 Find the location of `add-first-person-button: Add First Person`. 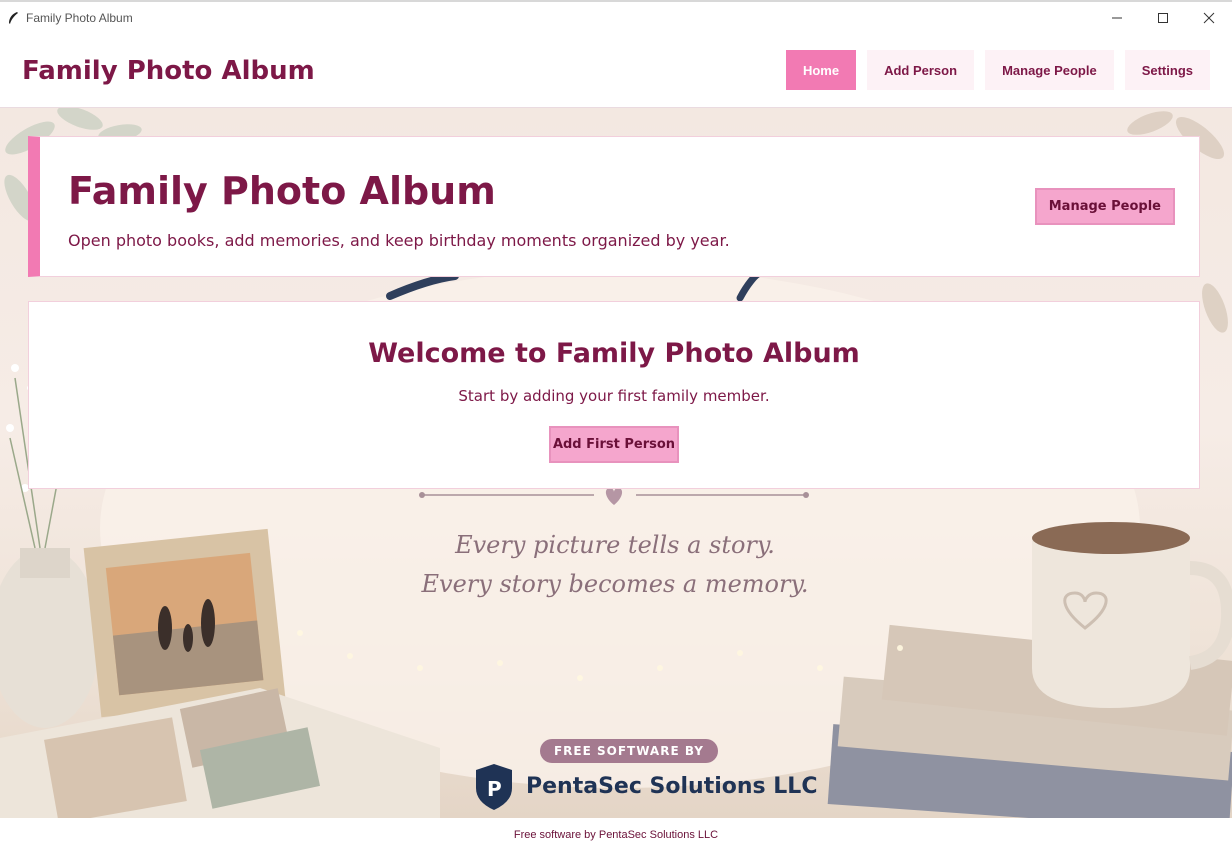

add-first-person-button: Add First Person is located at coordinates (614, 444).